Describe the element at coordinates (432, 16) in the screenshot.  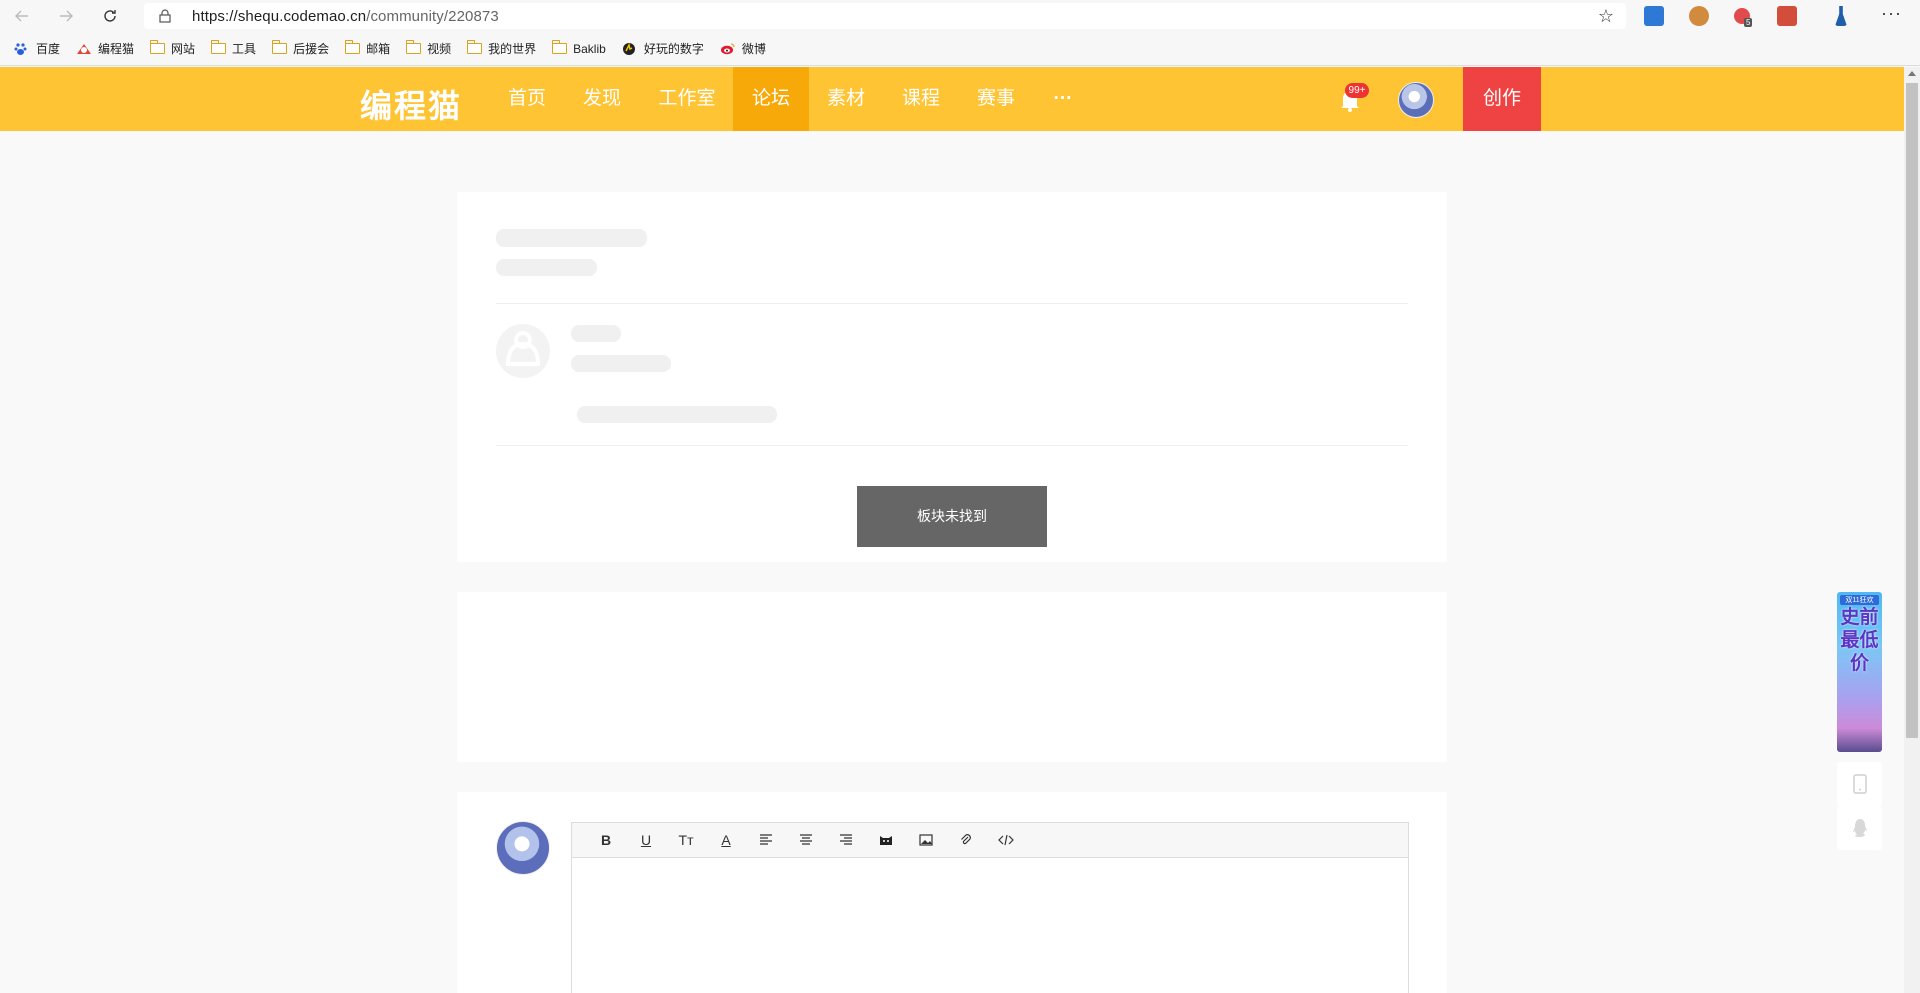
I see `url-path: /community/220873` at that location.